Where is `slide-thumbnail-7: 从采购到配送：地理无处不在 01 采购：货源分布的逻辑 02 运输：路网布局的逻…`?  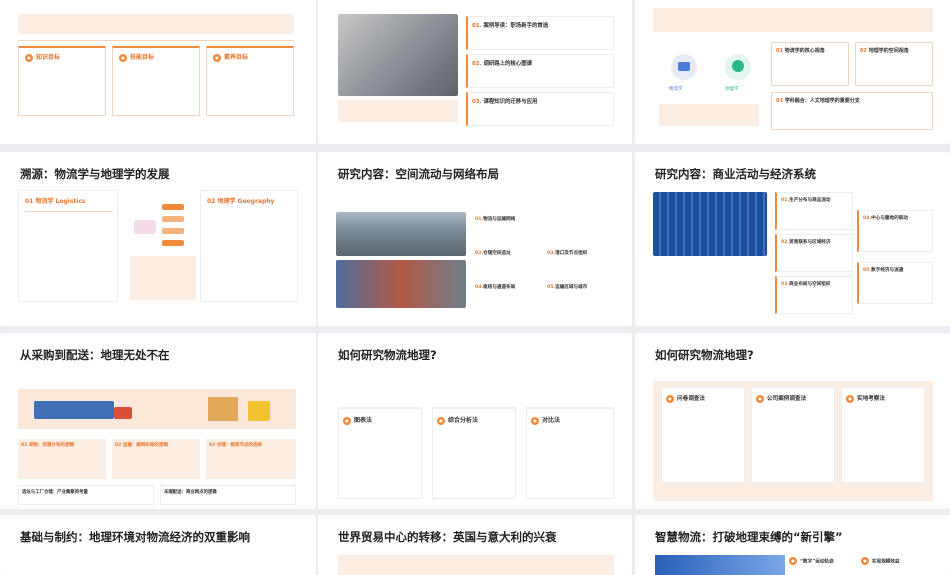 slide-thumbnail-7: 从采购到配送：地理无处不在 01 采购：货源分布的逻辑 02 运输：路网布局的逻… is located at coordinates (158, 421).